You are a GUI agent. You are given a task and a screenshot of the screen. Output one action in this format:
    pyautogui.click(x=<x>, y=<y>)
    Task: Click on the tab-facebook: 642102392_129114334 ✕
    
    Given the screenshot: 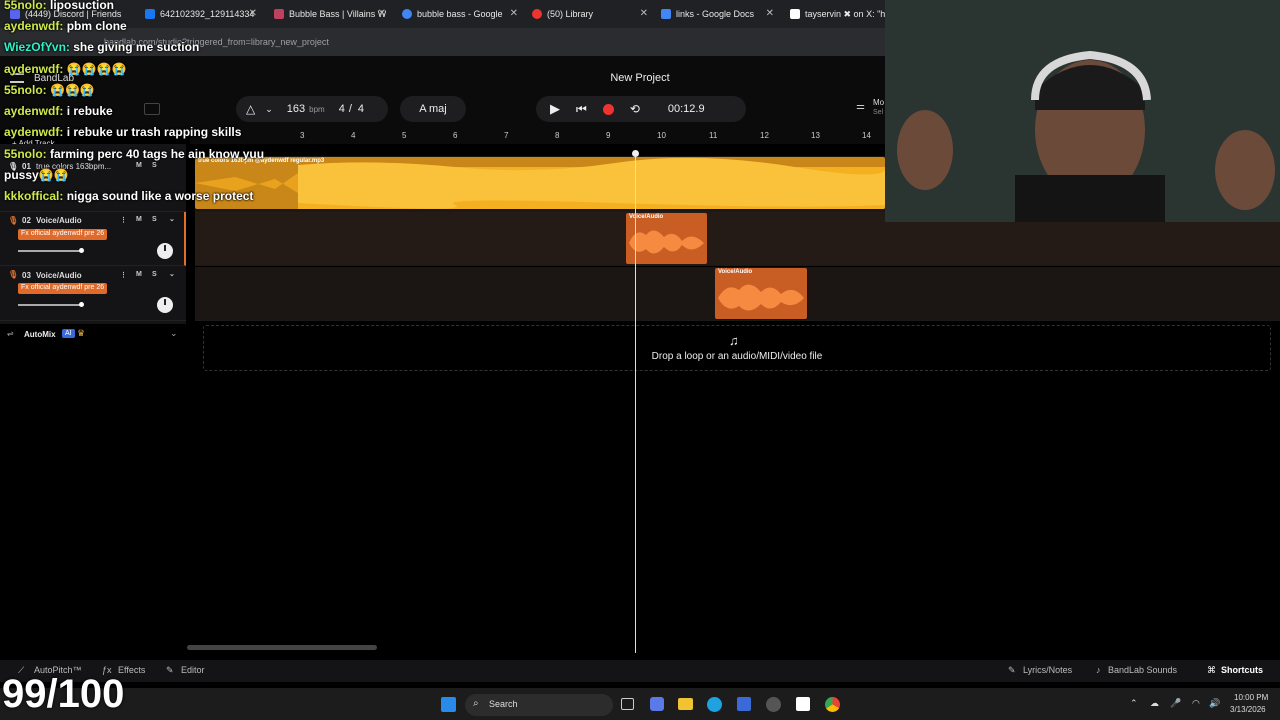 What is the action you would take?
    pyautogui.click(x=201, y=14)
    